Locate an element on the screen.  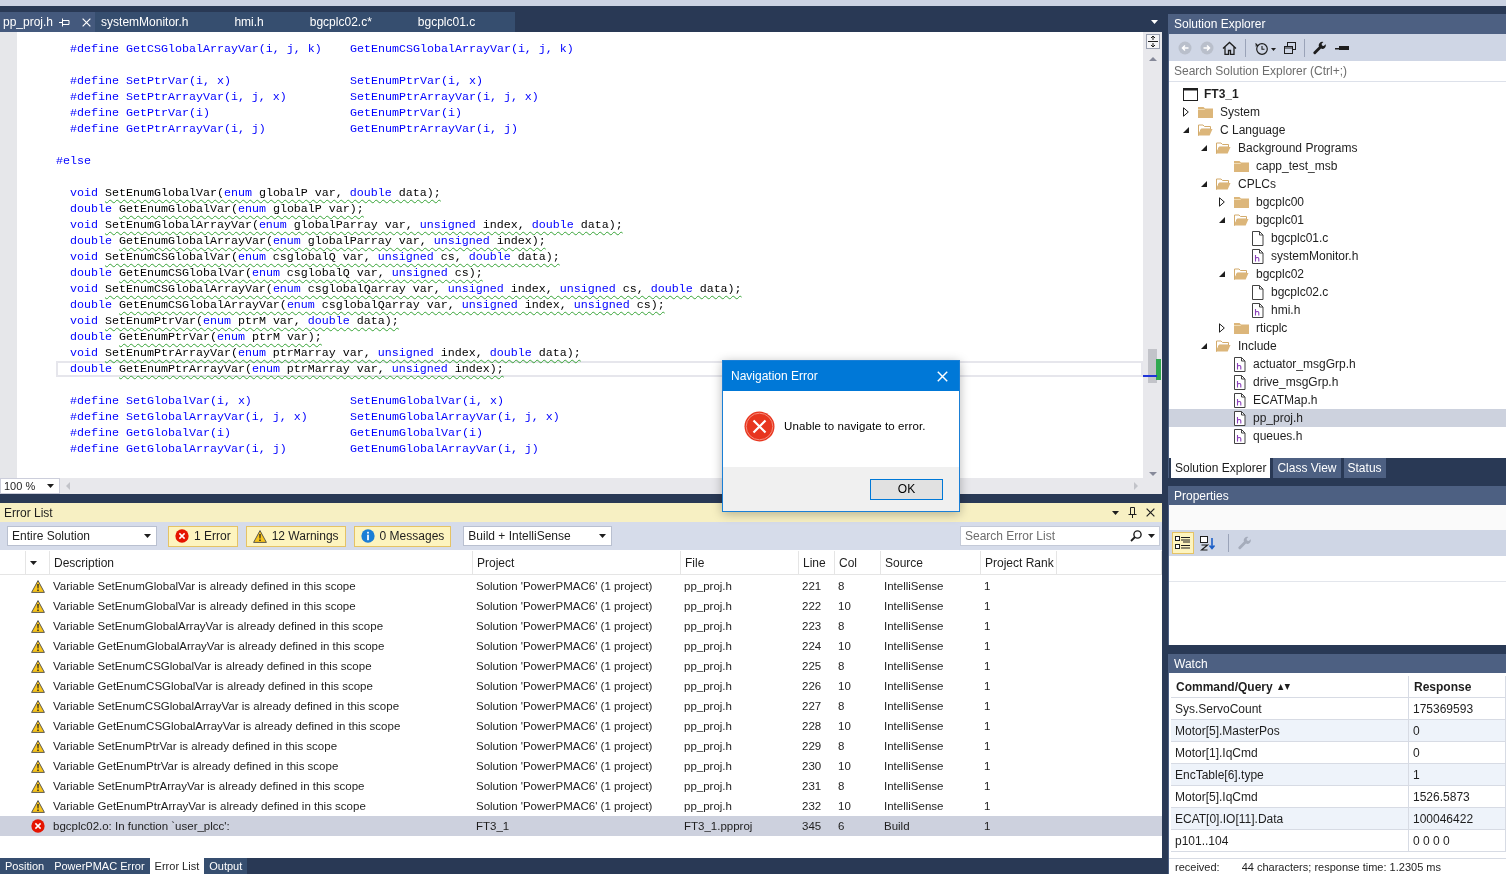
build-filter-dropdown: Build + IntelliSense is located at coordinates (538, 536).